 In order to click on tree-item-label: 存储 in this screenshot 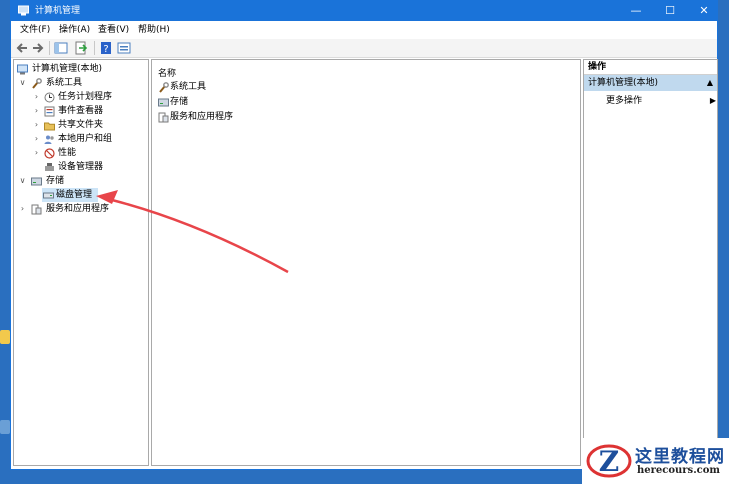, I will do `click(55, 181)`.